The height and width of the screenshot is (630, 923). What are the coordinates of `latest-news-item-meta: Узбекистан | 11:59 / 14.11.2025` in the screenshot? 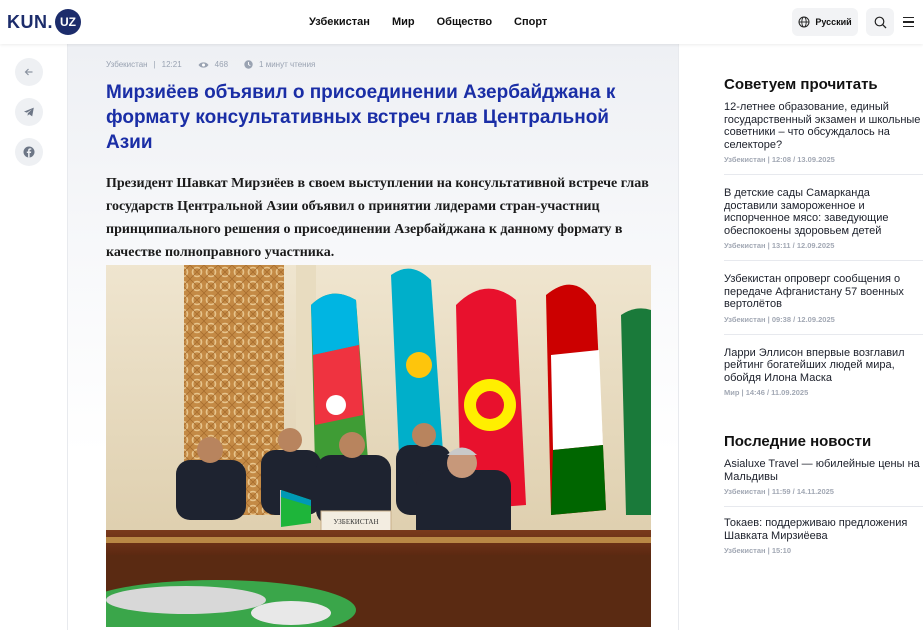 It's located at (779, 491).